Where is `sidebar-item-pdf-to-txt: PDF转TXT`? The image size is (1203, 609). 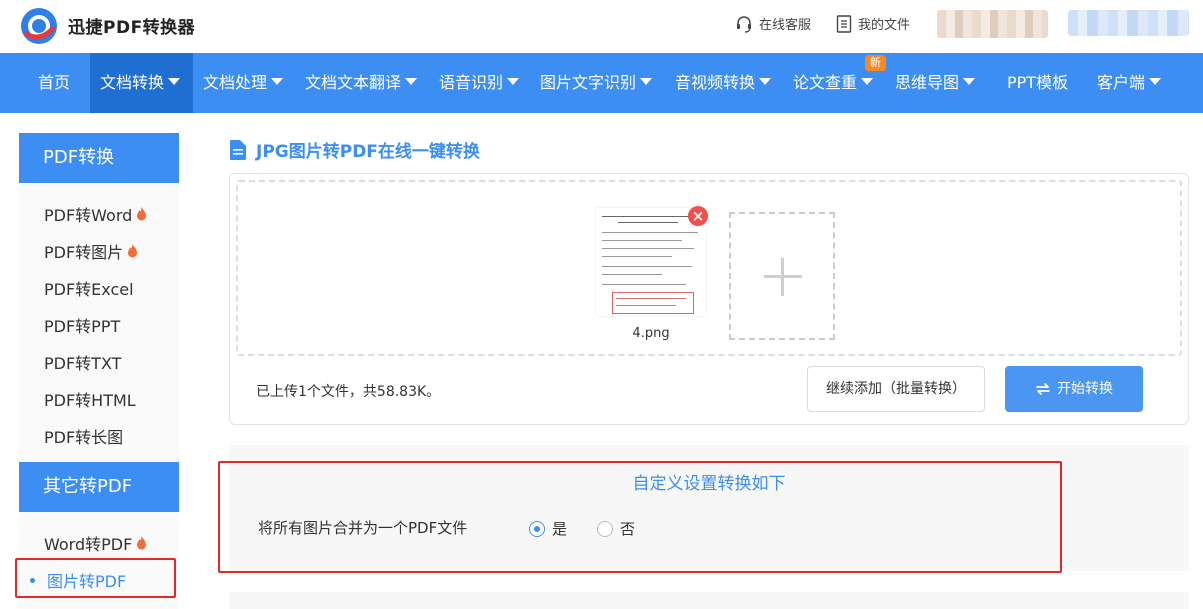 sidebar-item-pdf-to-txt: PDF转TXT is located at coordinates (82, 362).